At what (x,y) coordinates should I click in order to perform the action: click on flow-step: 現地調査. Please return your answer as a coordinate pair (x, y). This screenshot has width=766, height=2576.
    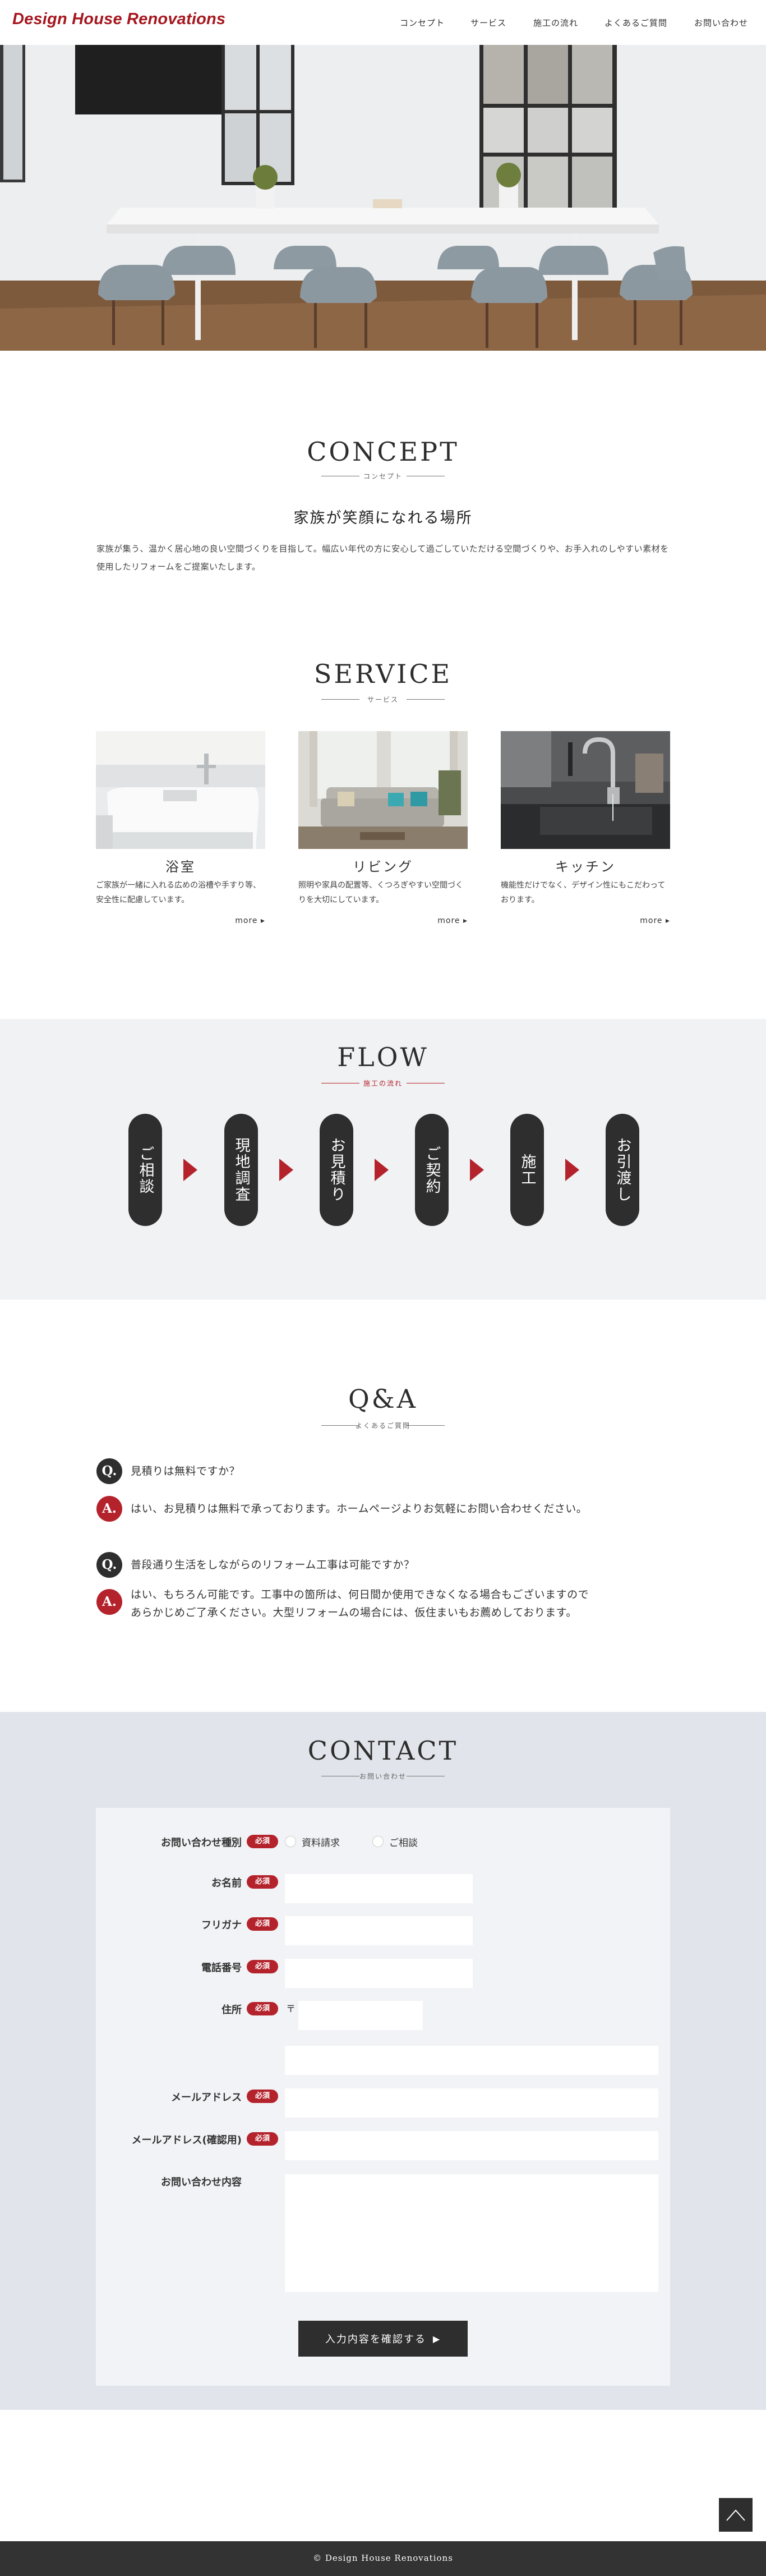
    Looking at the image, I should click on (241, 1170).